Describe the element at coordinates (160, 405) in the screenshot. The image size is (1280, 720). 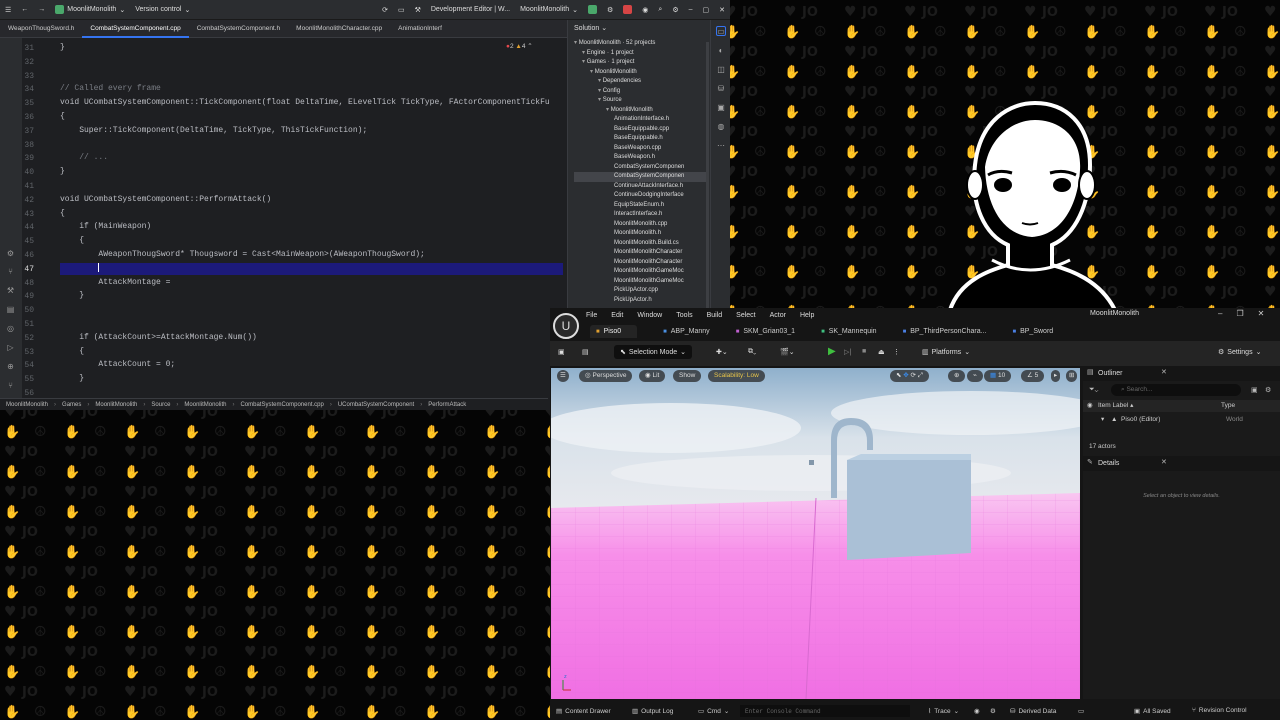
I see `breadcrumb-item: Source` at that location.